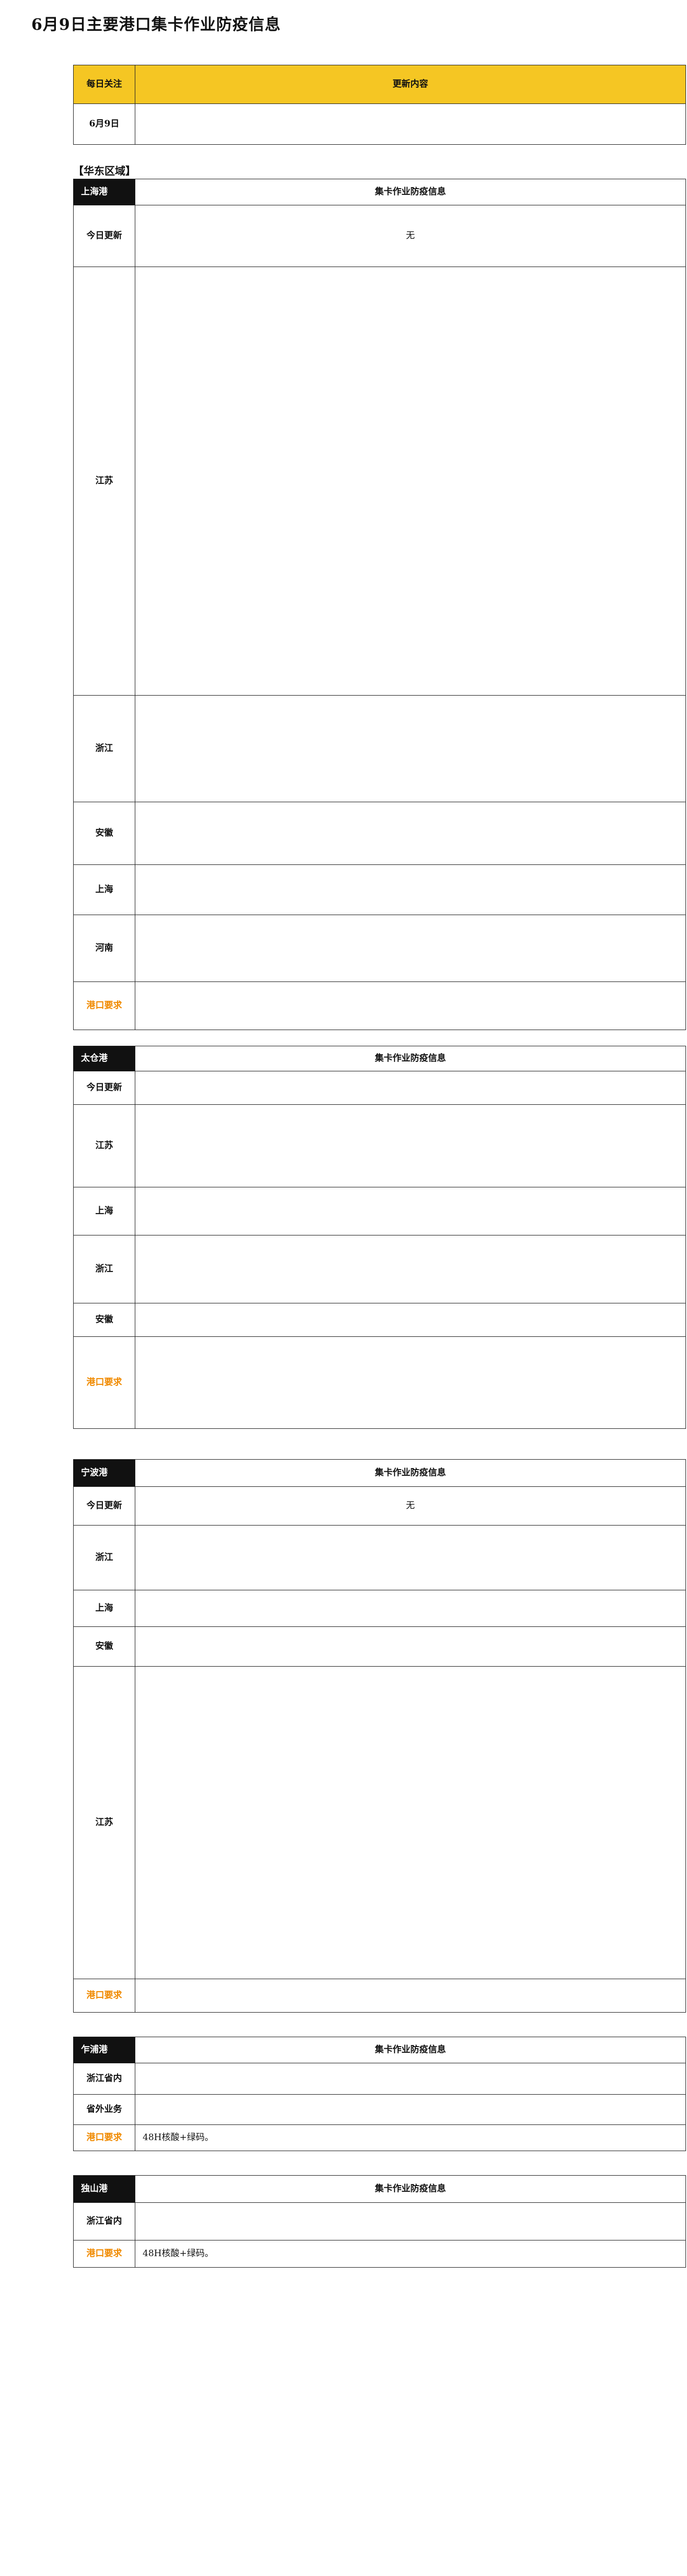 This screenshot has width=687, height=2576. I want to click on taicang-port-name: 太仓港, so click(104, 1058).